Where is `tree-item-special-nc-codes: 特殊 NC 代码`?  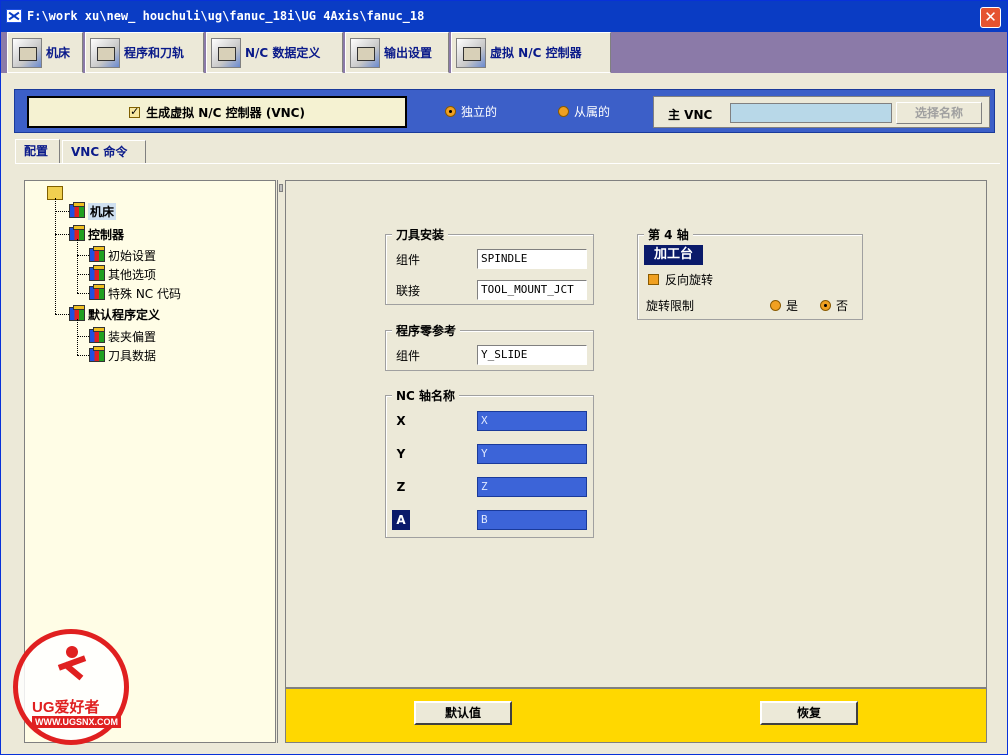
tree-item-special-nc-codes: 特殊 NC 代码 is located at coordinates (135, 293).